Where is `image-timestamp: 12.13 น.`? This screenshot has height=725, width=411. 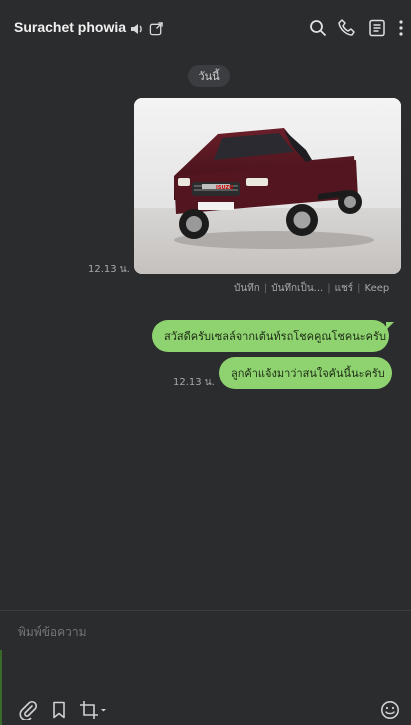 image-timestamp: 12.13 น. is located at coordinates (109, 269).